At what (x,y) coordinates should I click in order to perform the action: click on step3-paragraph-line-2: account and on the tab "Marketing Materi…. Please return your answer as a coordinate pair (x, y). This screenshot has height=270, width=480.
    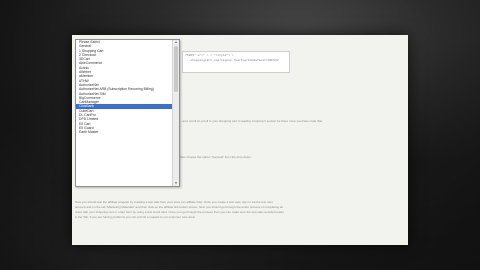
    Looking at the image, I should click on (179, 207).